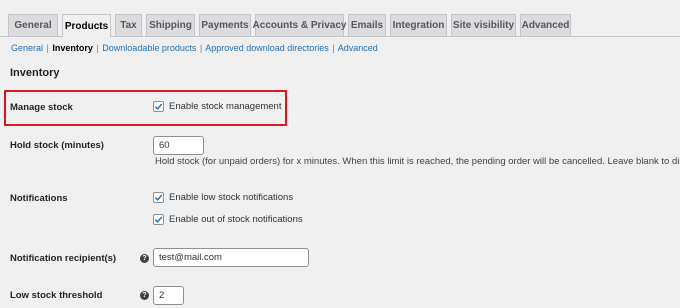  I want to click on notifications-label: Notifications, so click(39, 198).